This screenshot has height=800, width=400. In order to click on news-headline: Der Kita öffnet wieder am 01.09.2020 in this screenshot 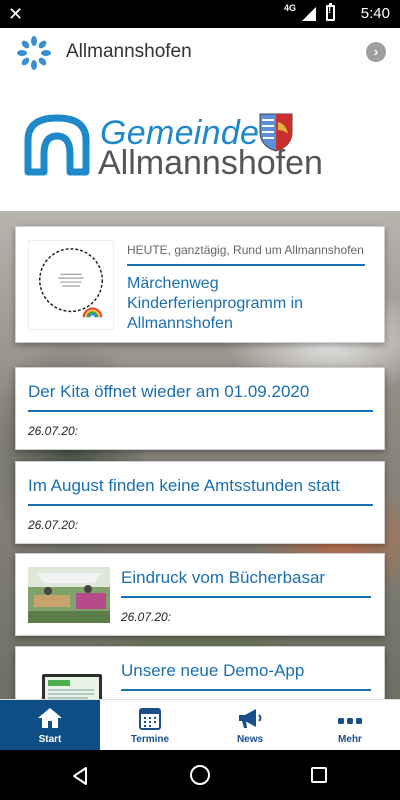, I will do `click(200, 392)`.